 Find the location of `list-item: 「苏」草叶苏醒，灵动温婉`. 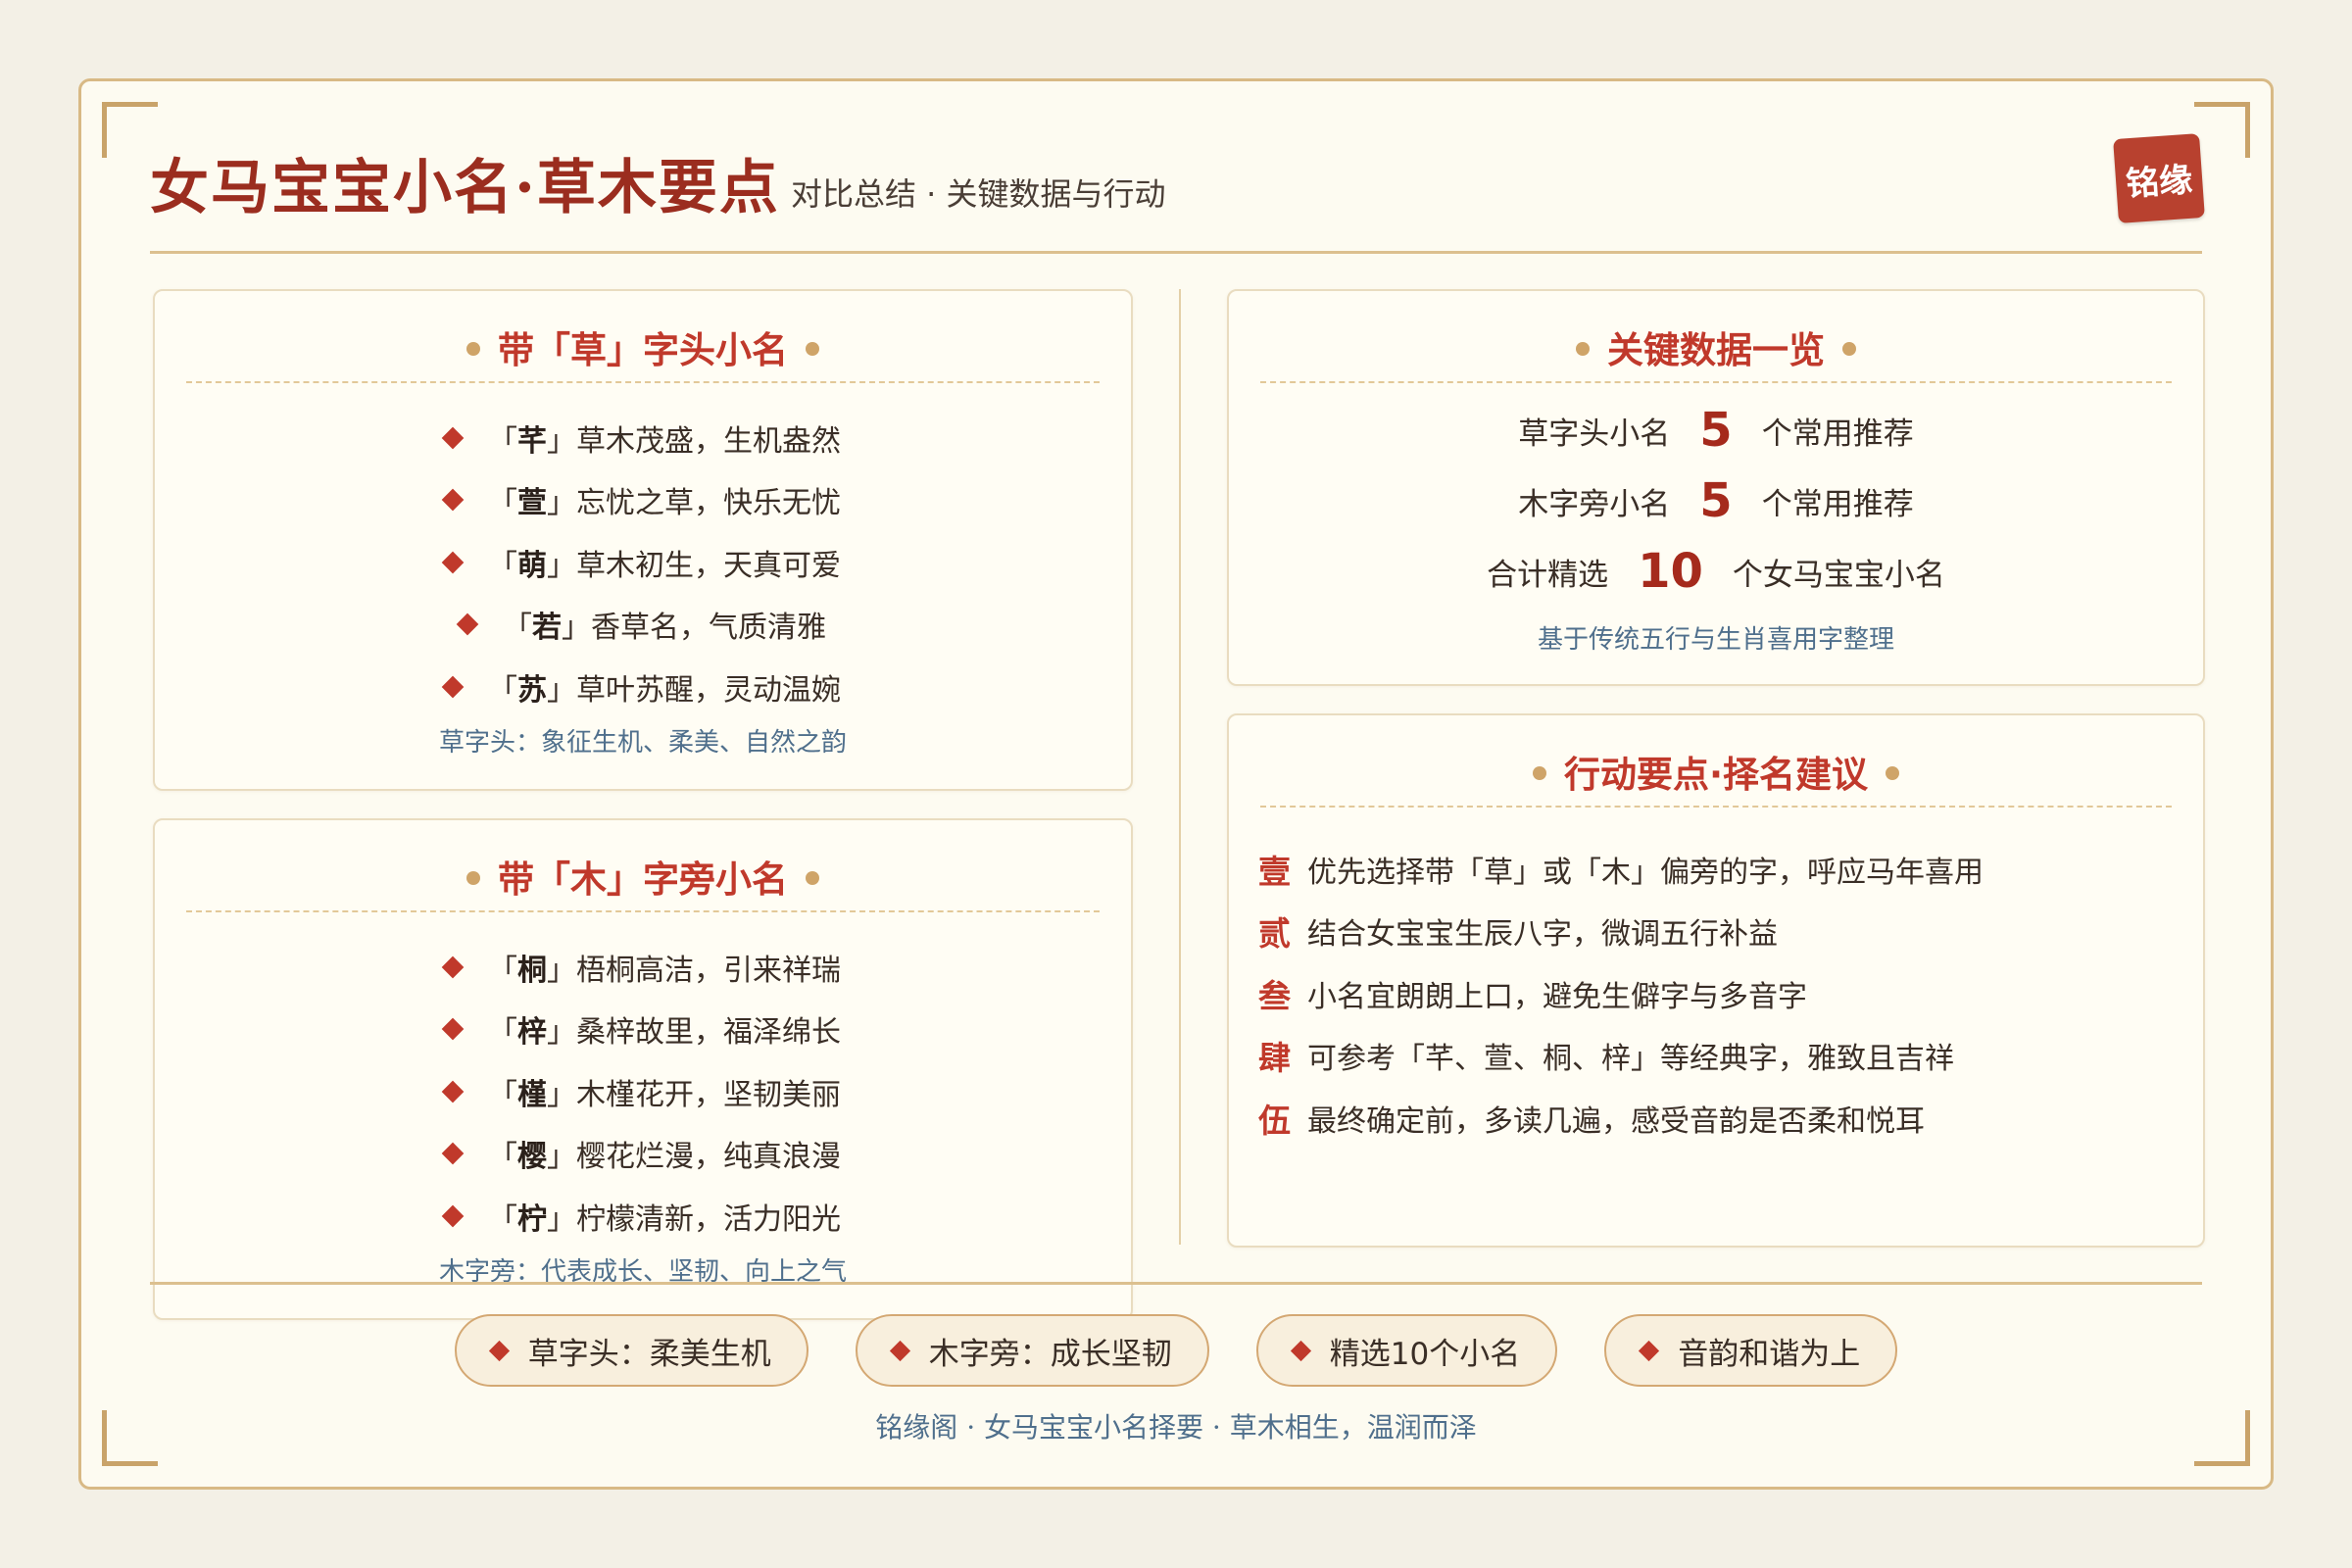

list-item: 「苏」草叶苏醒，灵动温婉 is located at coordinates (643, 687).